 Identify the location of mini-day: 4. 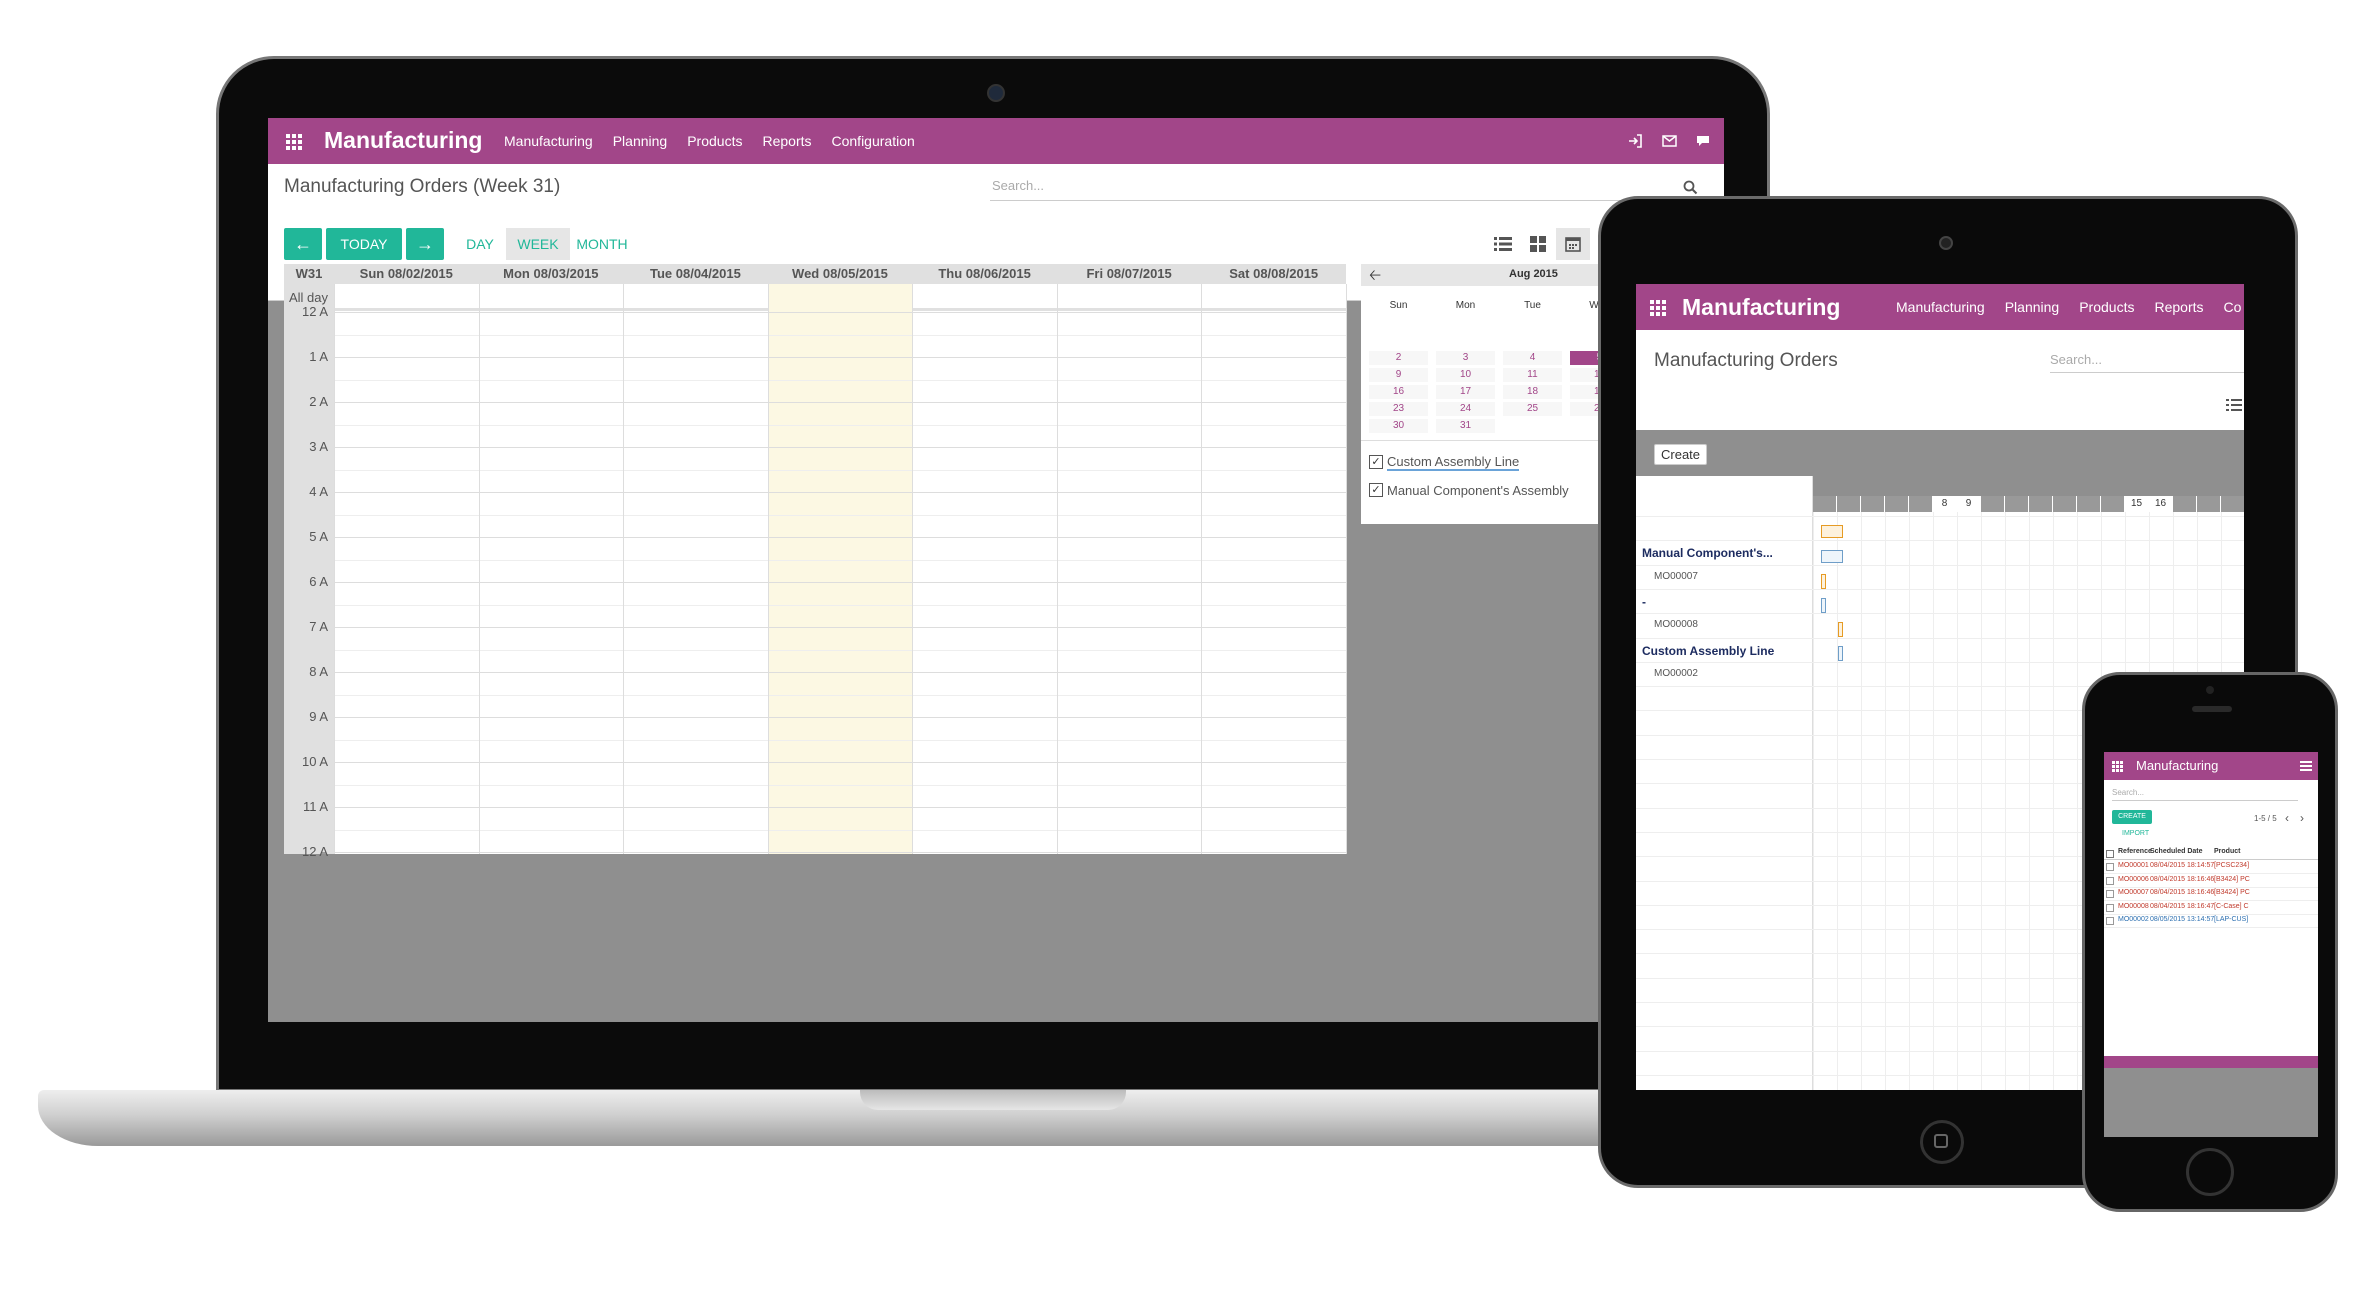
(1532, 358).